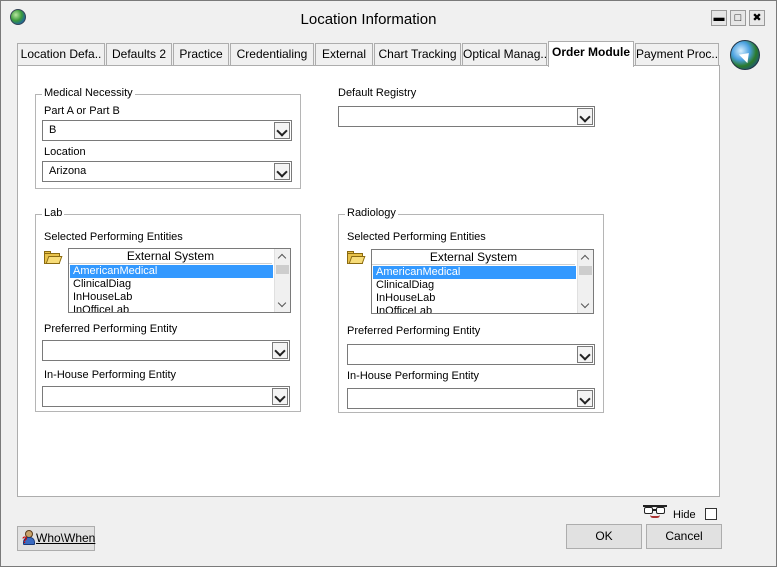 Image resolution: width=777 pixels, height=567 pixels. I want to click on medical-necessity-legend: Medical Necessity, so click(88, 93).